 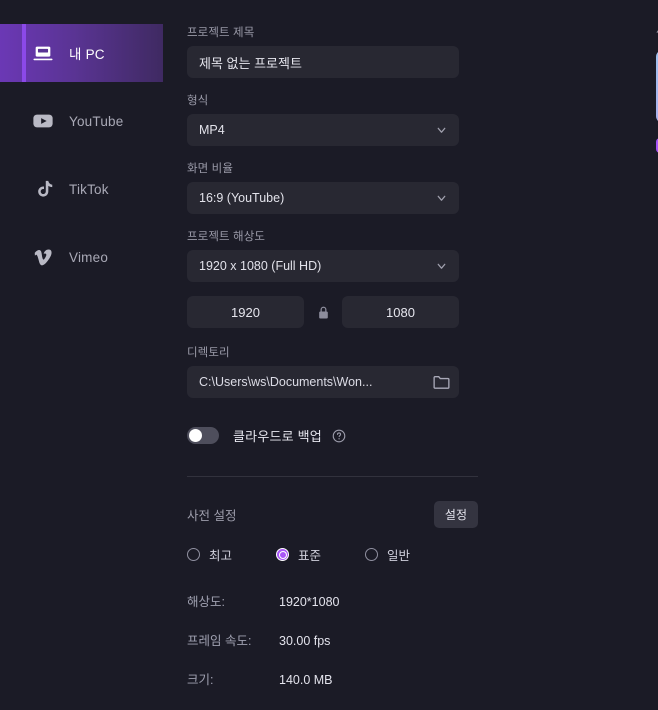 What do you see at coordinates (212, 516) in the screenshot?
I see `preset-title: 사전 설정` at bounding box center [212, 516].